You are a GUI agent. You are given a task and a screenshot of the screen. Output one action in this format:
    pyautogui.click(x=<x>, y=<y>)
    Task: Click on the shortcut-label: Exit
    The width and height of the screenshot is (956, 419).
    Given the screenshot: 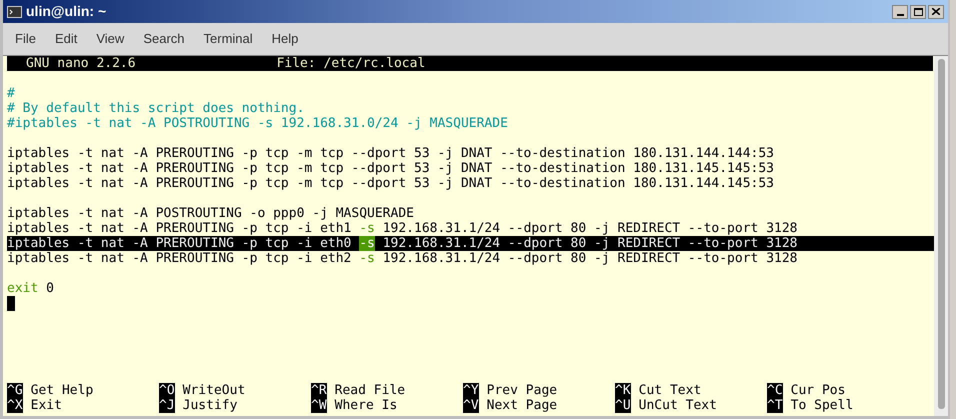 What is the action you would take?
    pyautogui.click(x=46, y=405)
    